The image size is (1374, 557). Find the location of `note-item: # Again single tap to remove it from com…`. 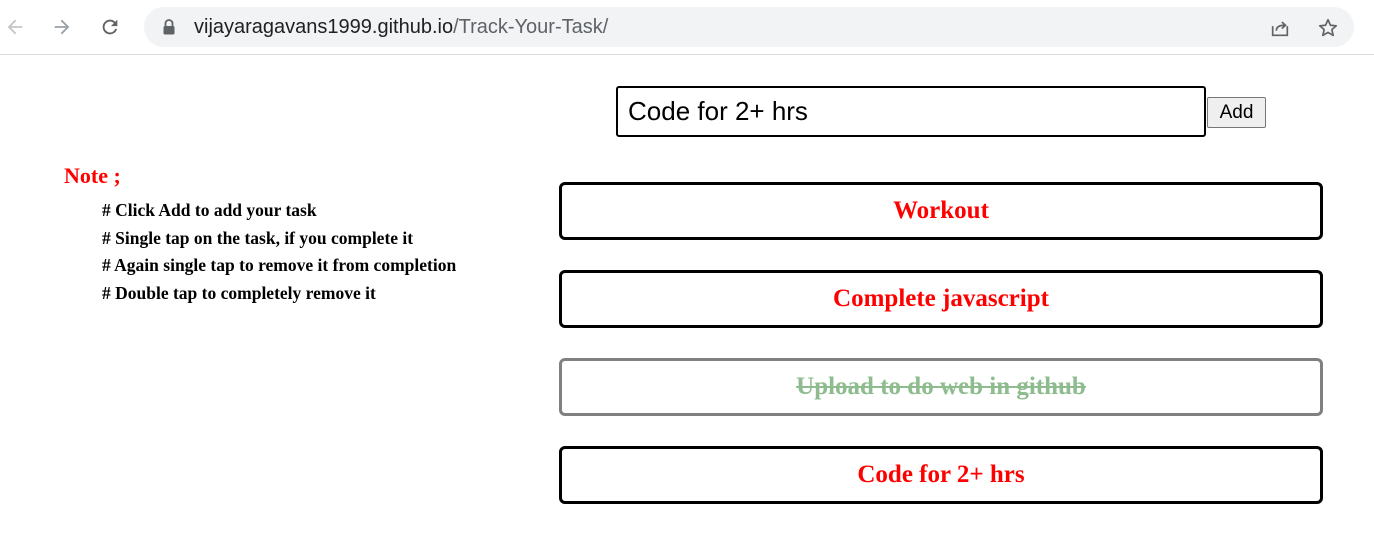

note-item: # Again single tap to remove it from com… is located at coordinates (279, 265).